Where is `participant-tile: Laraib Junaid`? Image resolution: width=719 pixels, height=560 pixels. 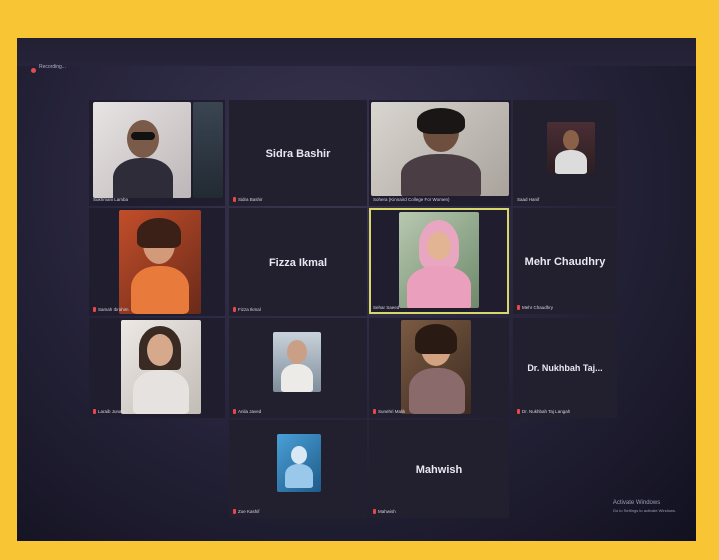 participant-tile: Laraib Junaid is located at coordinates (157, 368).